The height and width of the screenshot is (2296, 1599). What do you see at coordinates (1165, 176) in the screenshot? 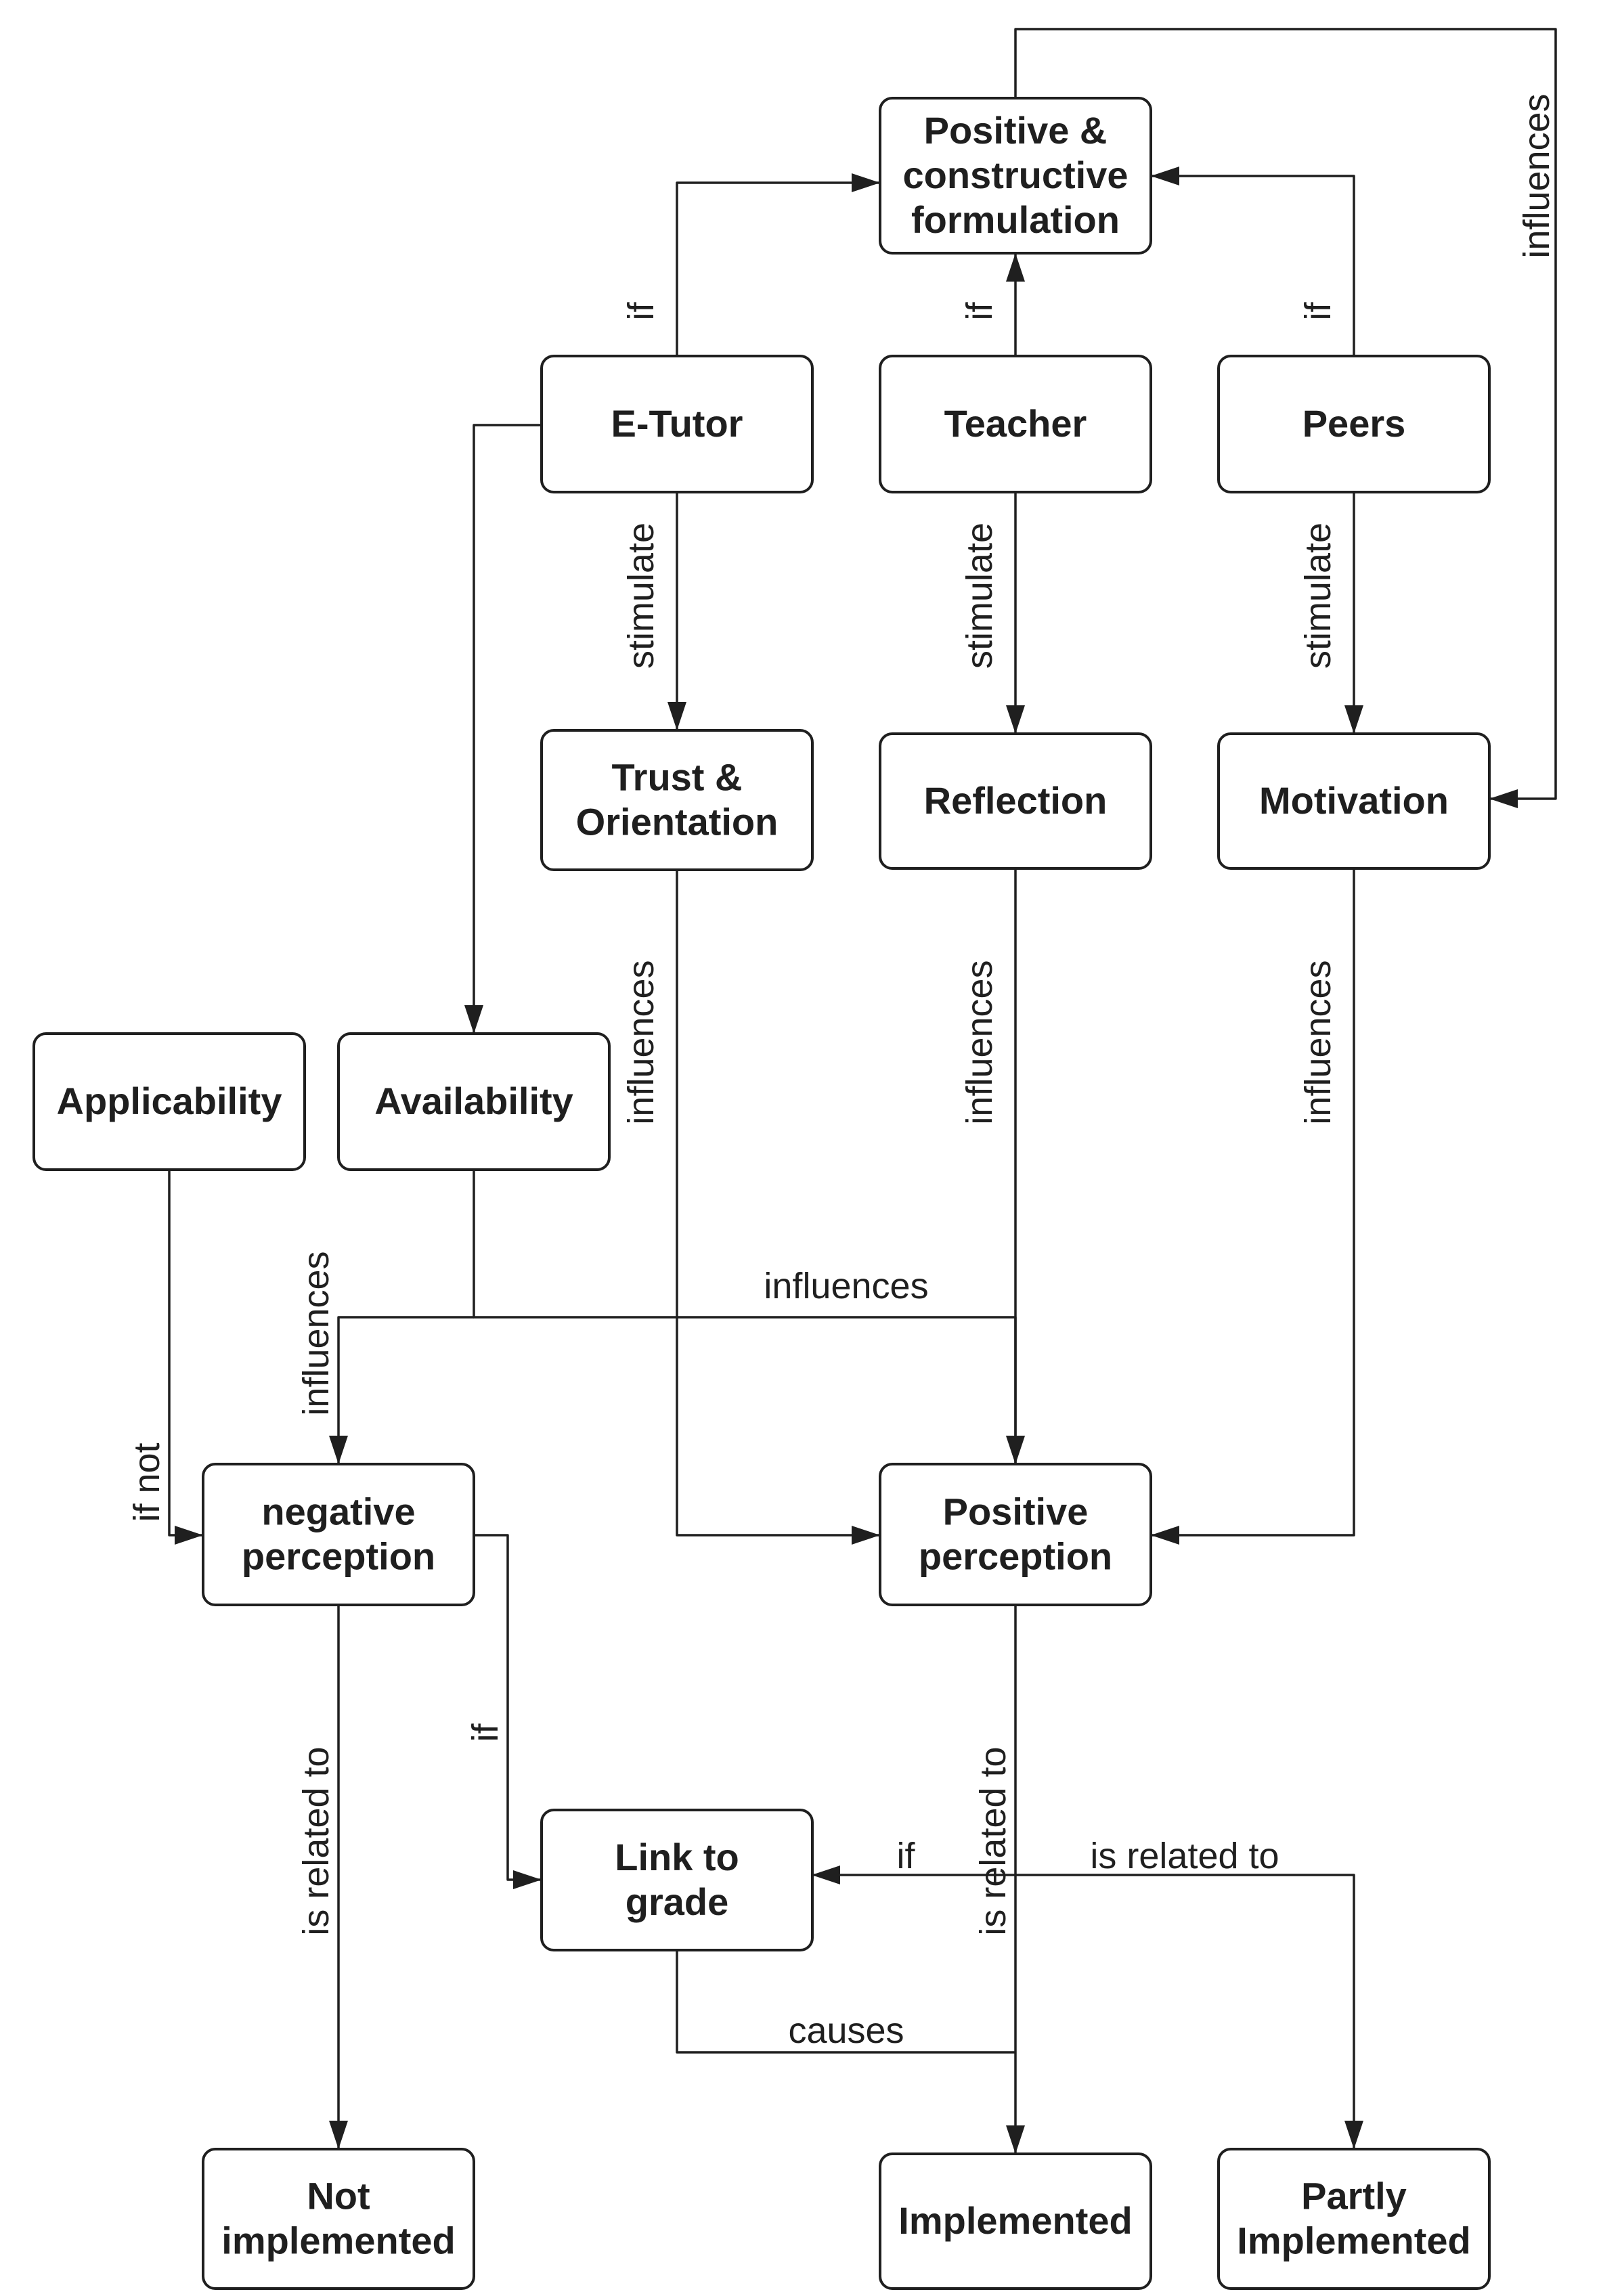
I see `edge-peers-pcf-arrowhead` at bounding box center [1165, 176].